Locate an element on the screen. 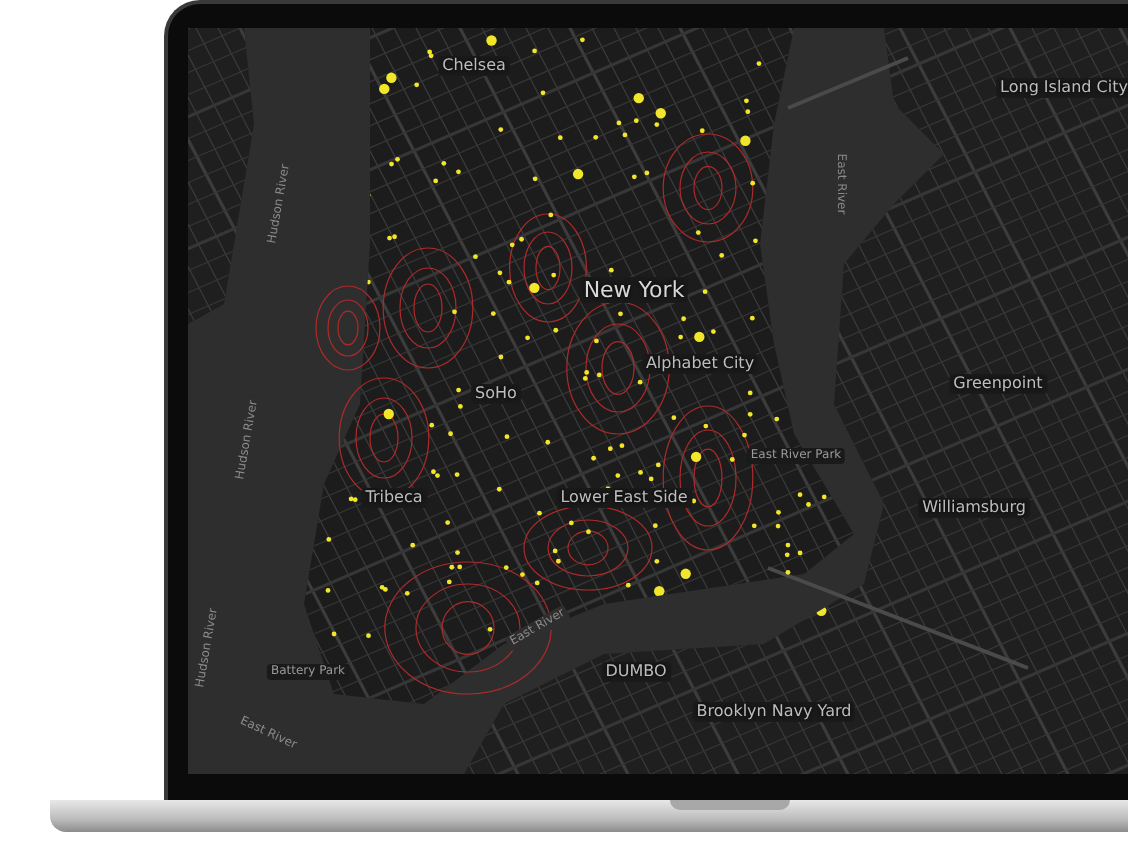  place-label: Lower East Side is located at coordinates (624, 498).